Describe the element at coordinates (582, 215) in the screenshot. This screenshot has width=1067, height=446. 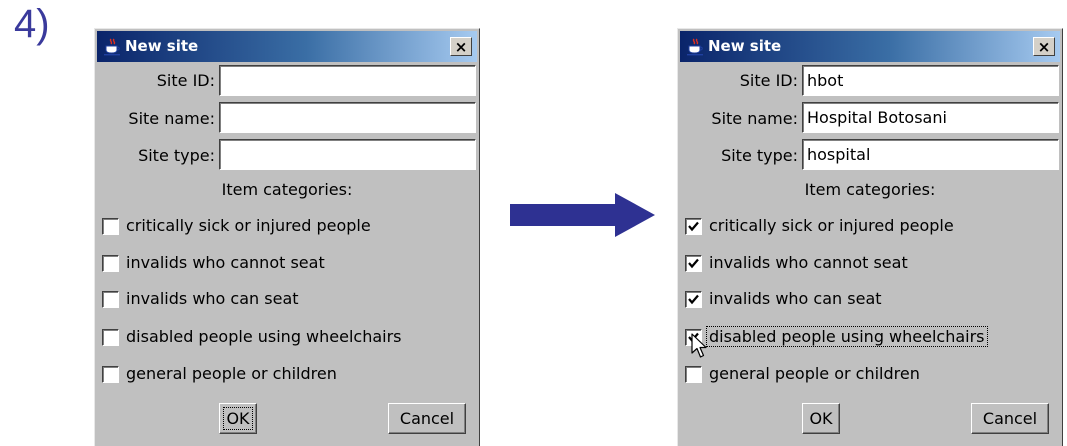
I see `right-arrow-icon` at that location.